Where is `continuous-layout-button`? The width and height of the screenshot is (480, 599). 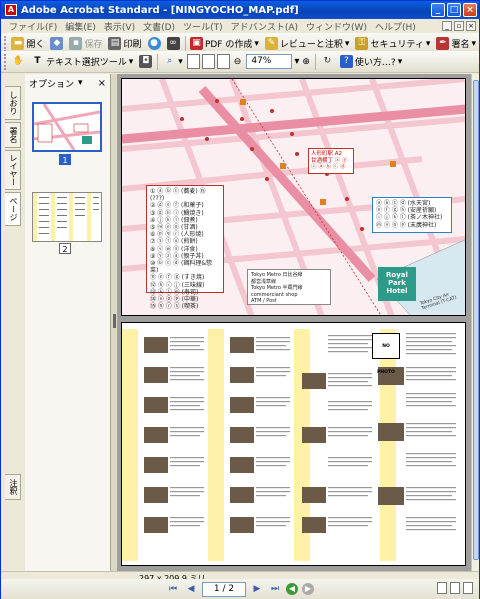 continuous-layout-button is located at coordinates (455, 588).